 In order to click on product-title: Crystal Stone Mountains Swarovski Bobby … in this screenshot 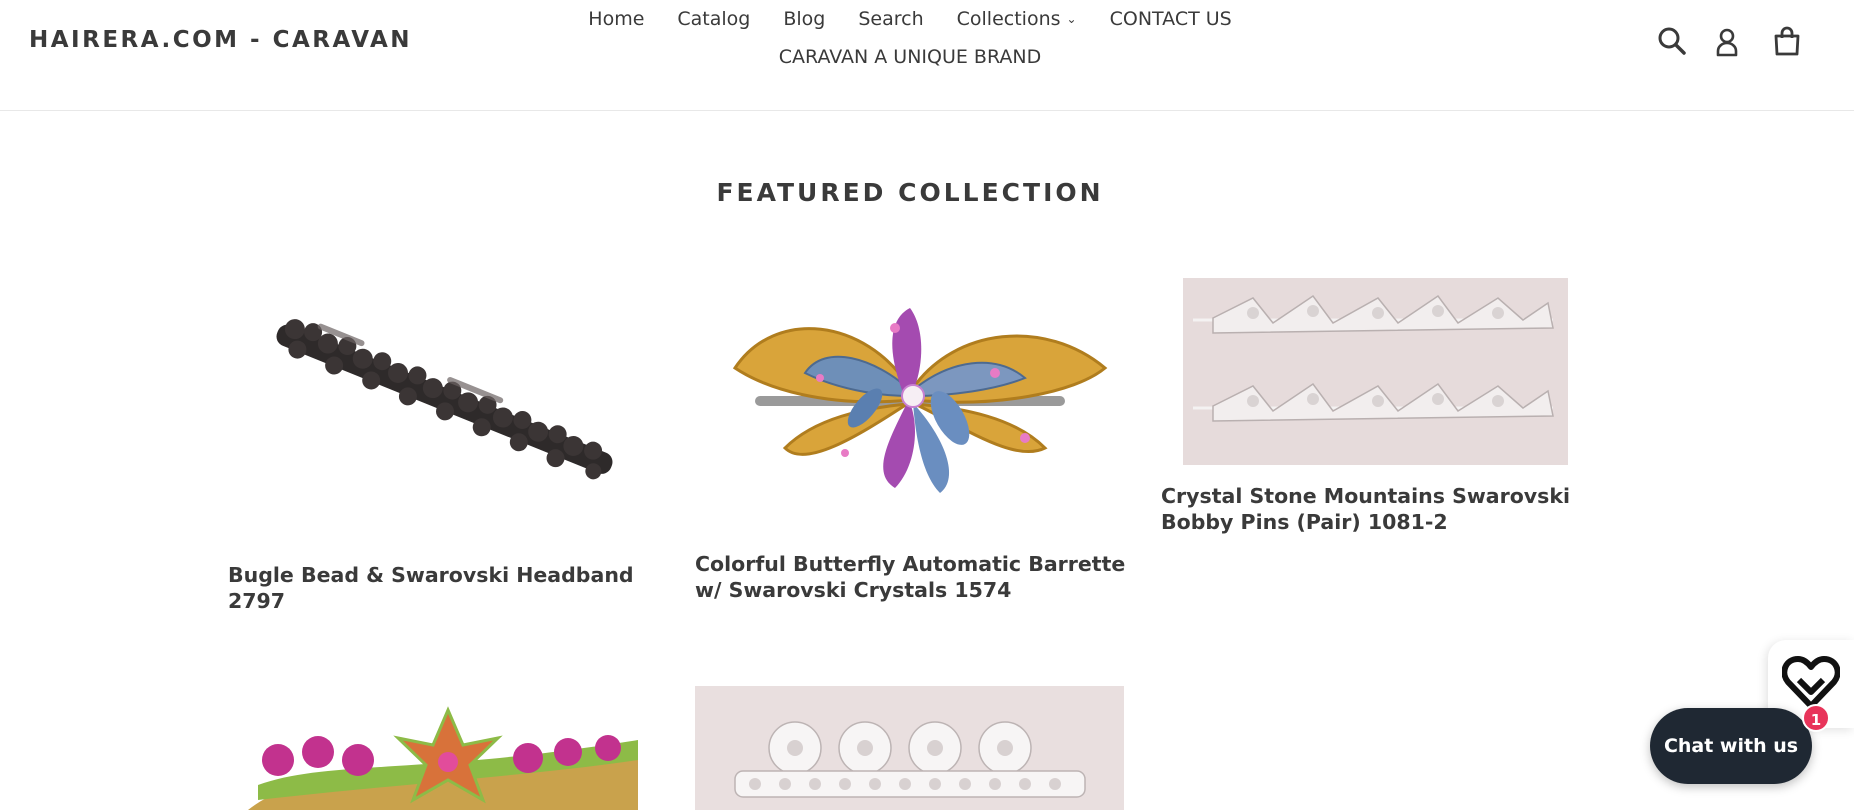, I will do `click(1381, 509)`.